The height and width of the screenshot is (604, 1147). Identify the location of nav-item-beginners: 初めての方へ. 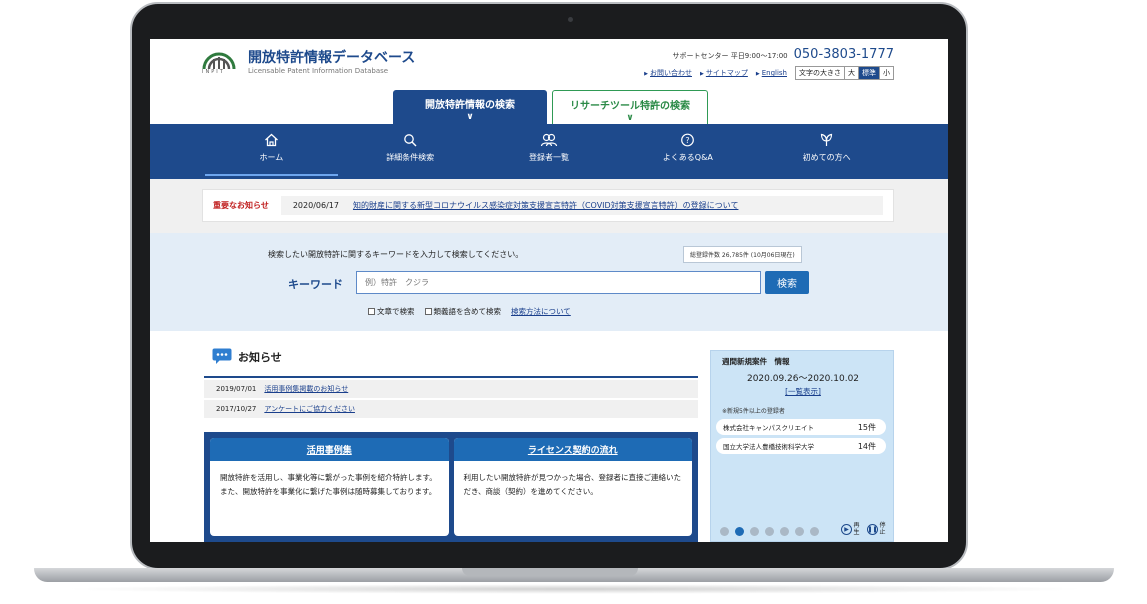
(826, 151).